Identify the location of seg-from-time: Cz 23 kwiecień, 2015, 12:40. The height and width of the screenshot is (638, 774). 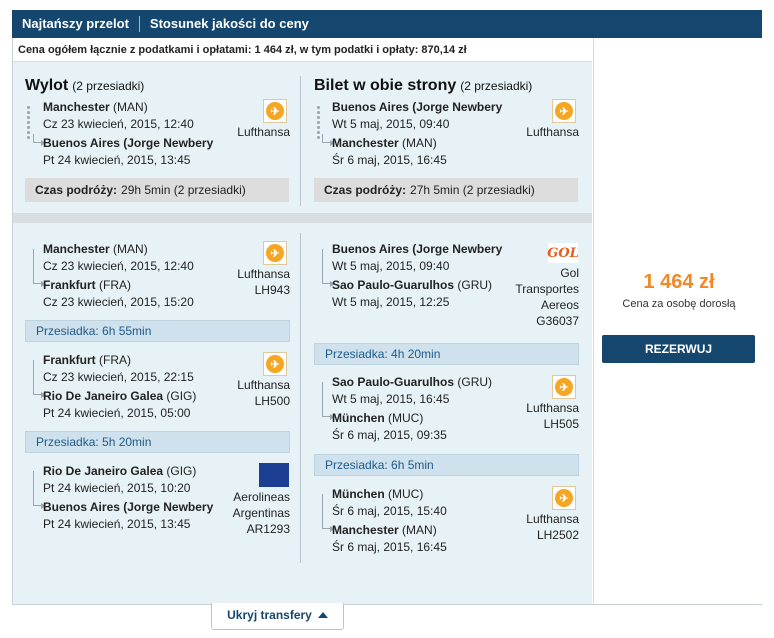
(118, 266).